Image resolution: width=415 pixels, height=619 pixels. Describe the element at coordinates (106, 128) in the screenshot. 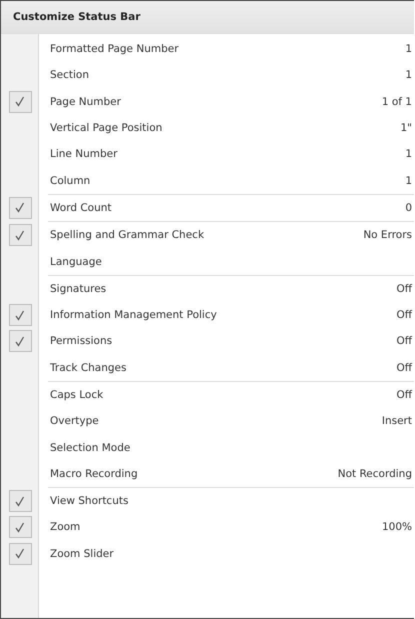

I see `item-label: Vertical Page Position` at that location.